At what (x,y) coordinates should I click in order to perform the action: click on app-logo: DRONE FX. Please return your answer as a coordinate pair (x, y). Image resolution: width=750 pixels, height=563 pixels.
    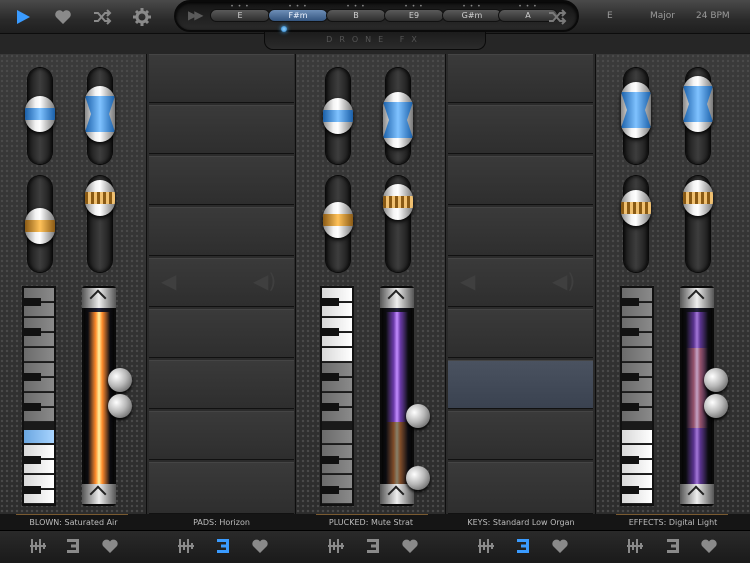
    Looking at the image, I should click on (375, 41).